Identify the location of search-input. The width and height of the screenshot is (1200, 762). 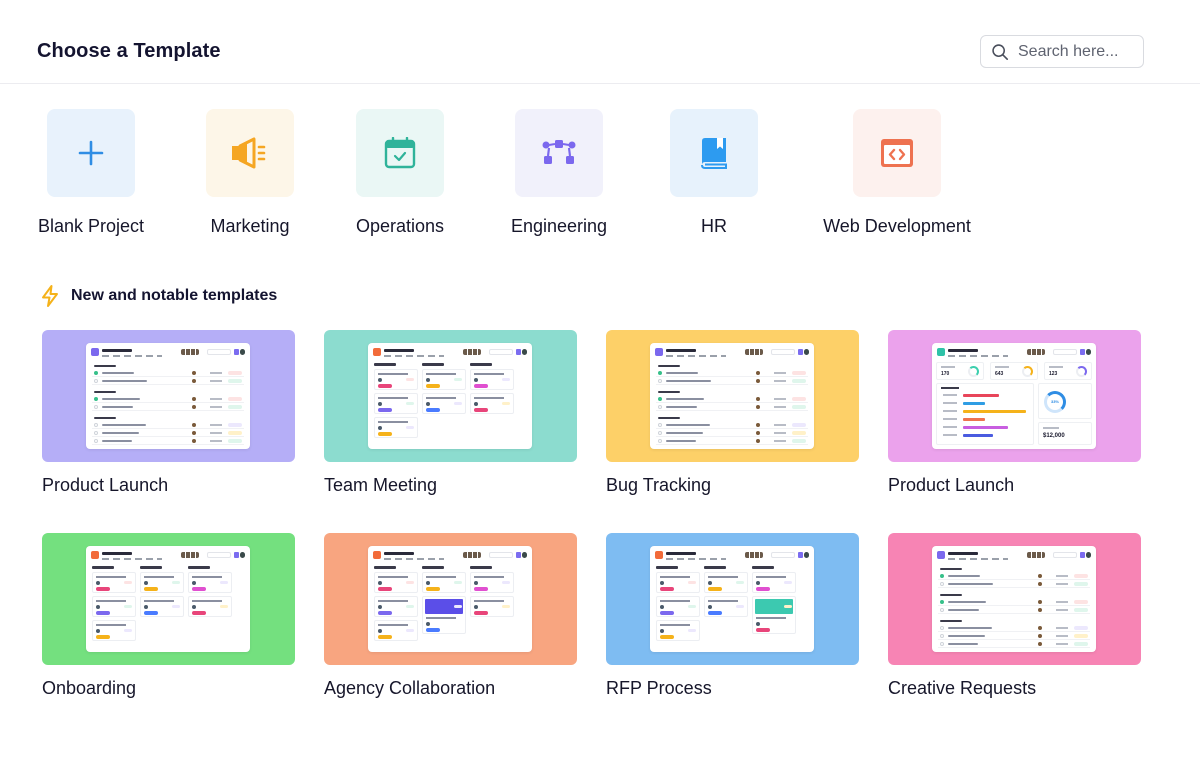
(1078, 51).